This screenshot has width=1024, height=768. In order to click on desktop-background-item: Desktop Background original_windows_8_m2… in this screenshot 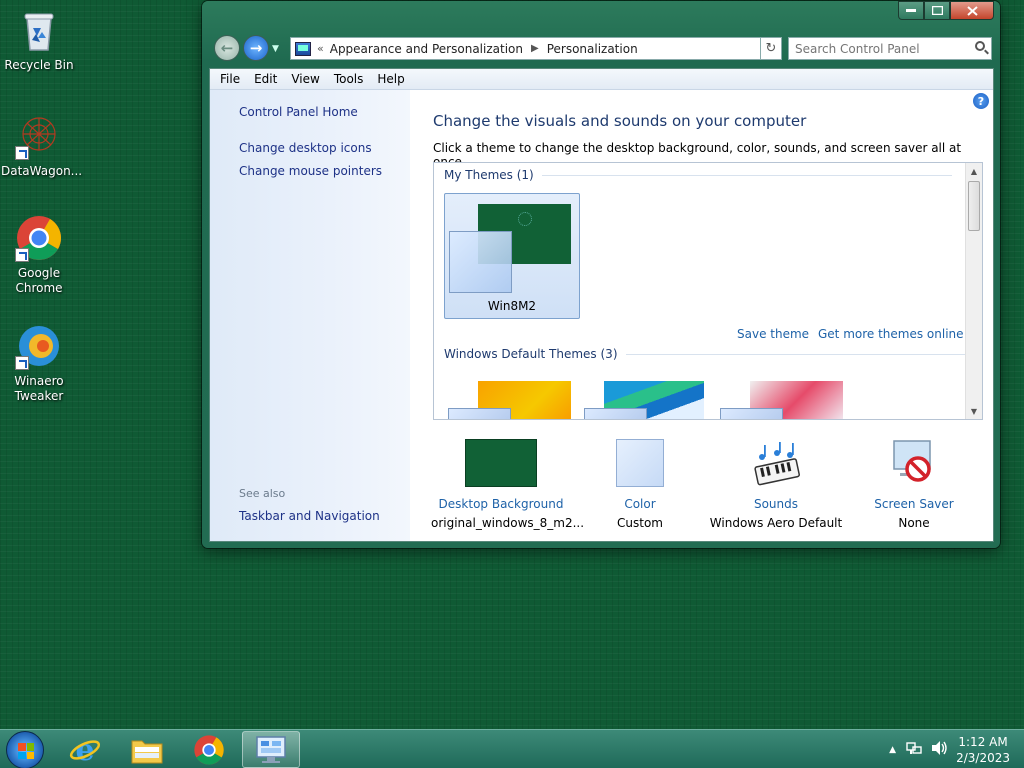, I will do `click(508, 484)`.